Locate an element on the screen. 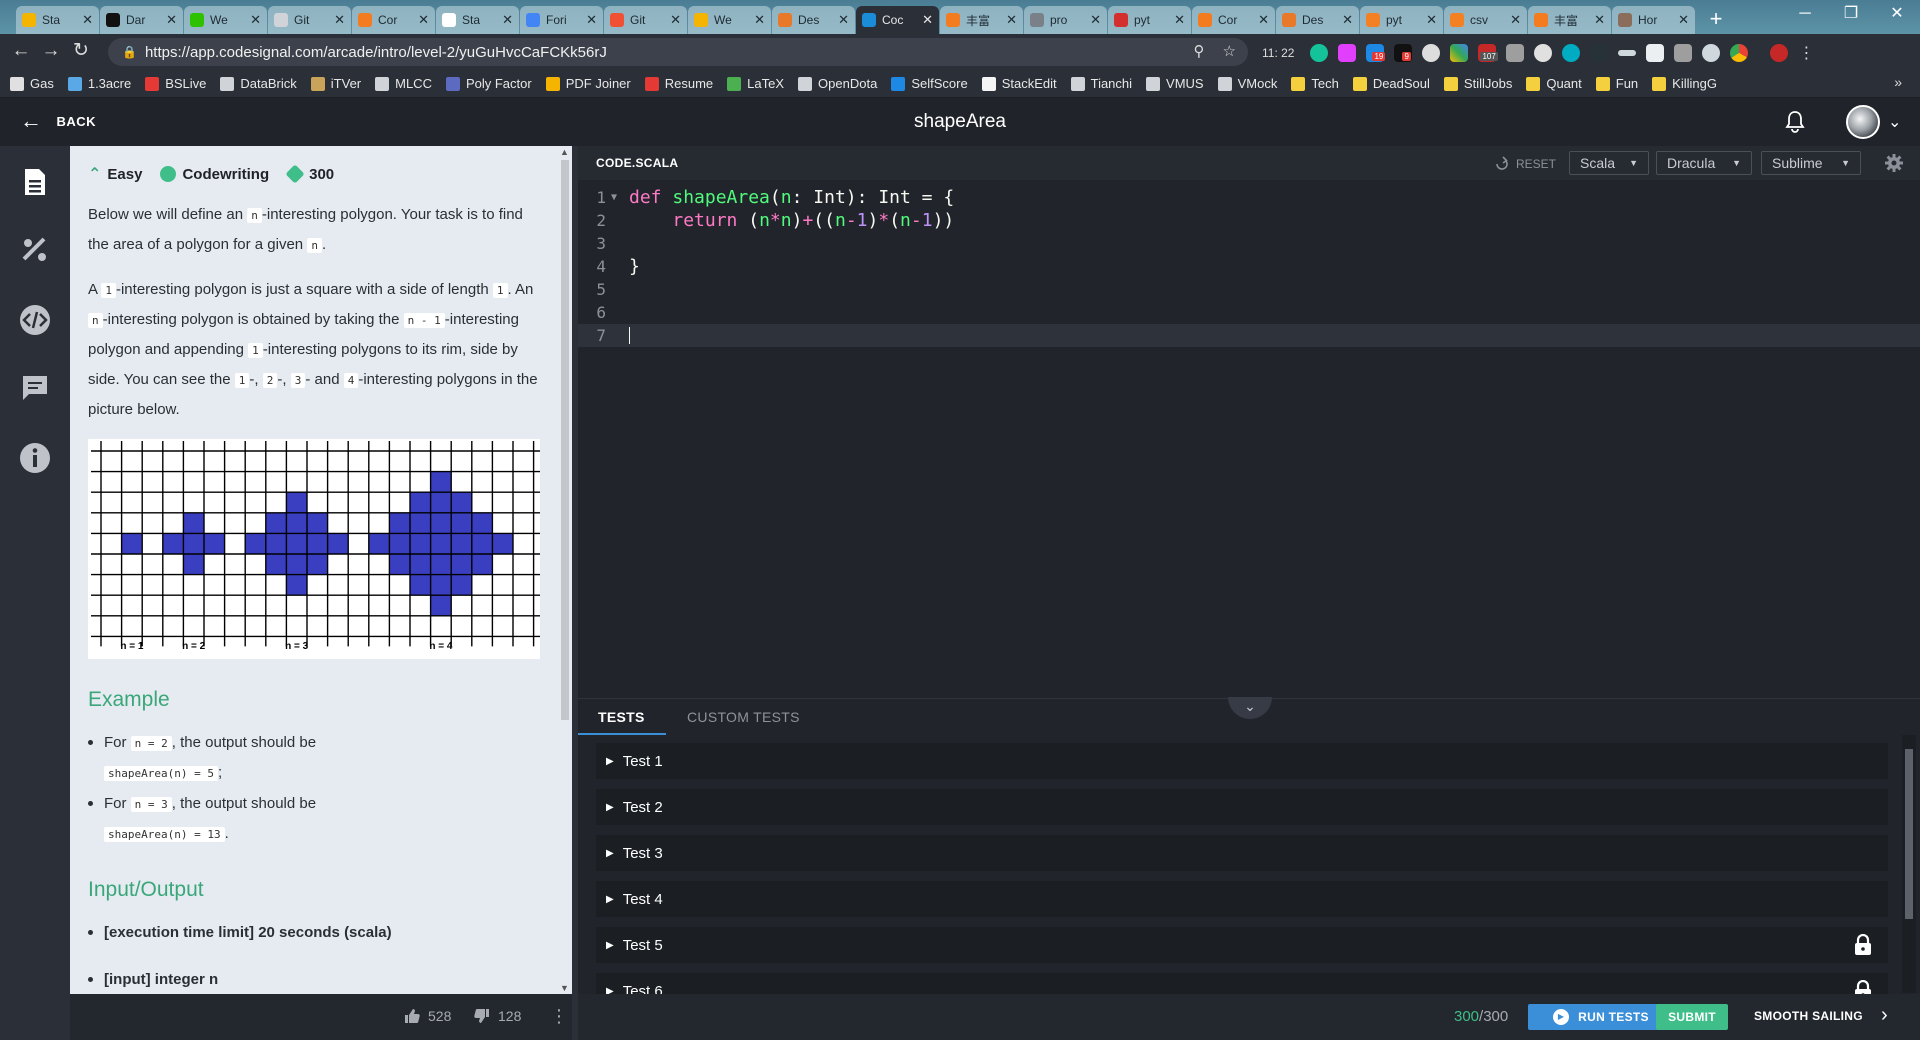 The width and height of the screenshot is (1920, 1040). restore-icon: ❐ is located at coordinates (1851, 15).